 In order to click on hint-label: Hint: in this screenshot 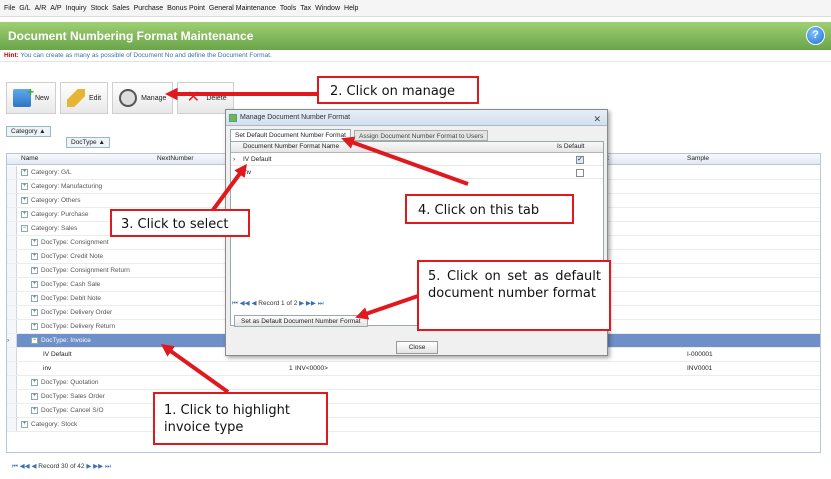, I will do `click(11, 55)`.